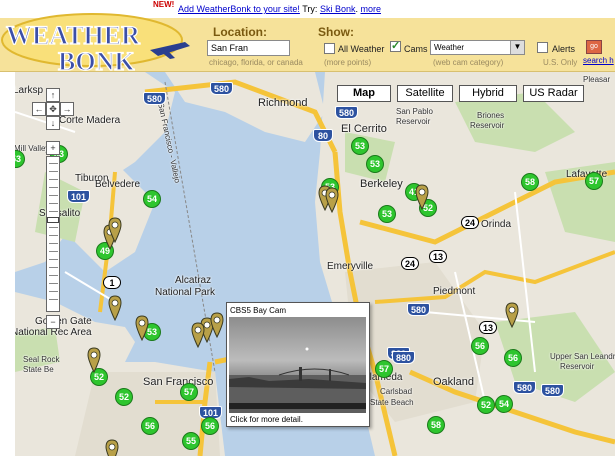 The image size is (615, 456). I want to click on map-label: Larksp, so click(29, 90).